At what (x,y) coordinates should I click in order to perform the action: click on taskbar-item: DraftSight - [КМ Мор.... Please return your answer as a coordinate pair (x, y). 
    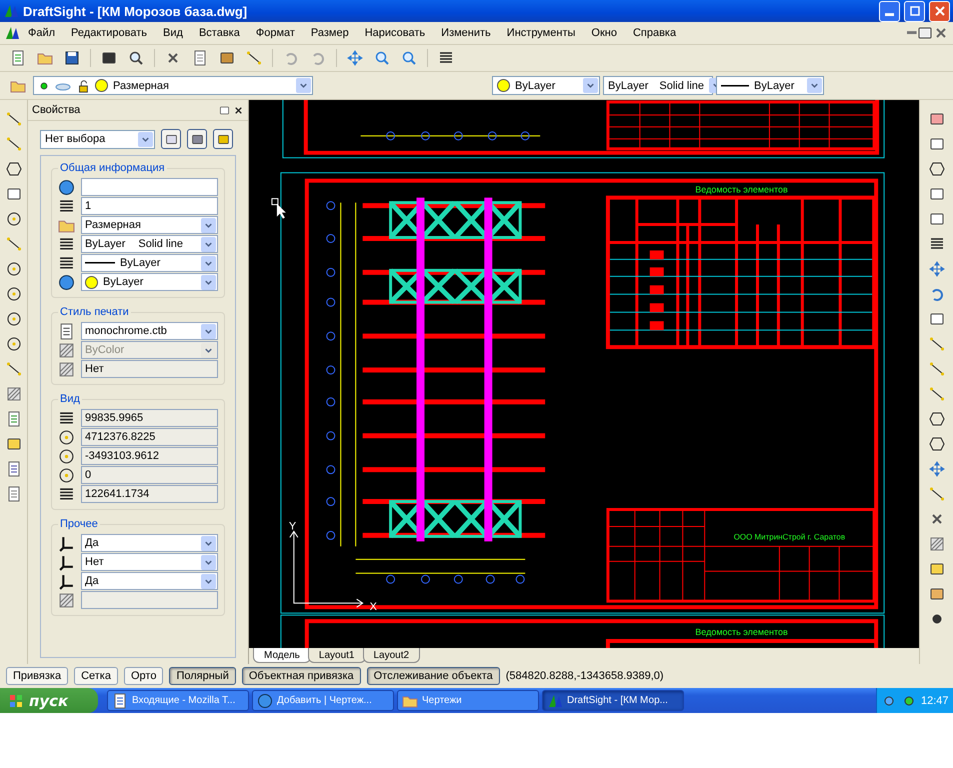
    Looking at the image, I should click on (613, 700).